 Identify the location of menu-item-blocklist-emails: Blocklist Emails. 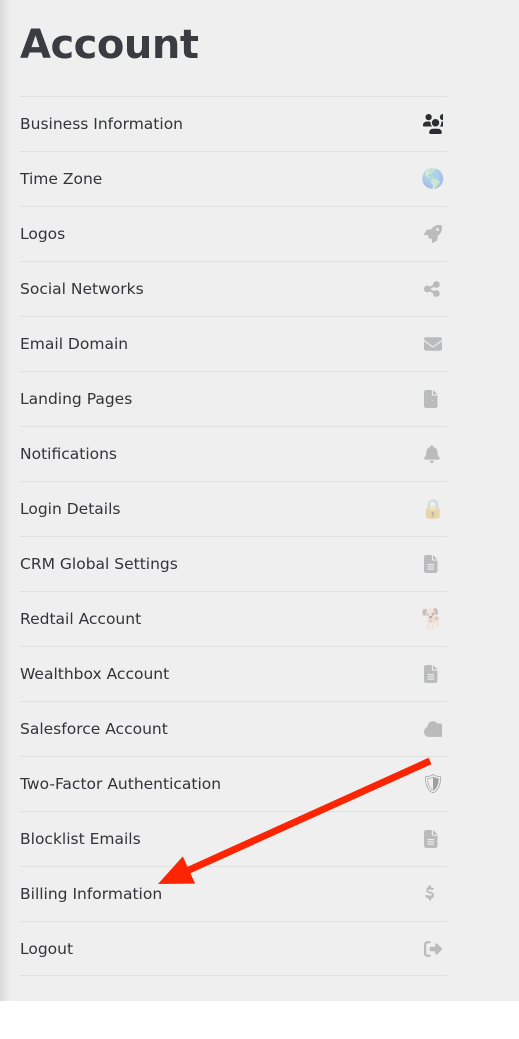
(233, 838).